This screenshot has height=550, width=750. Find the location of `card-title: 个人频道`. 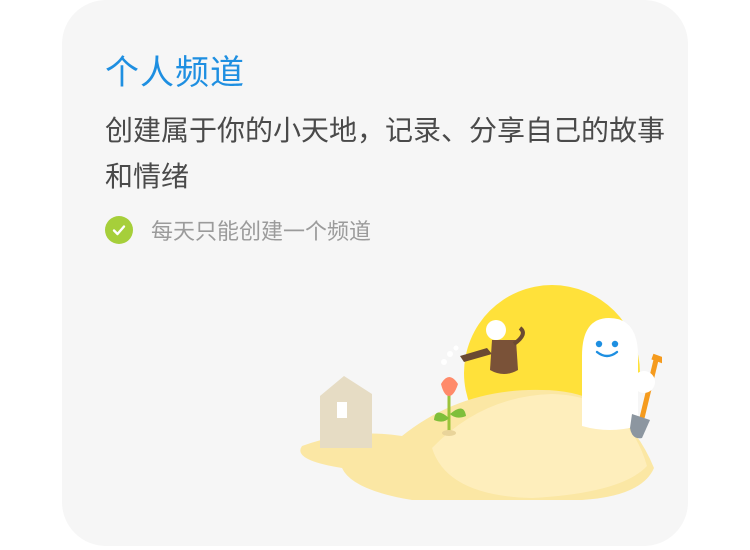

card-title: 个人频道 is located at coordinates (175, 73).